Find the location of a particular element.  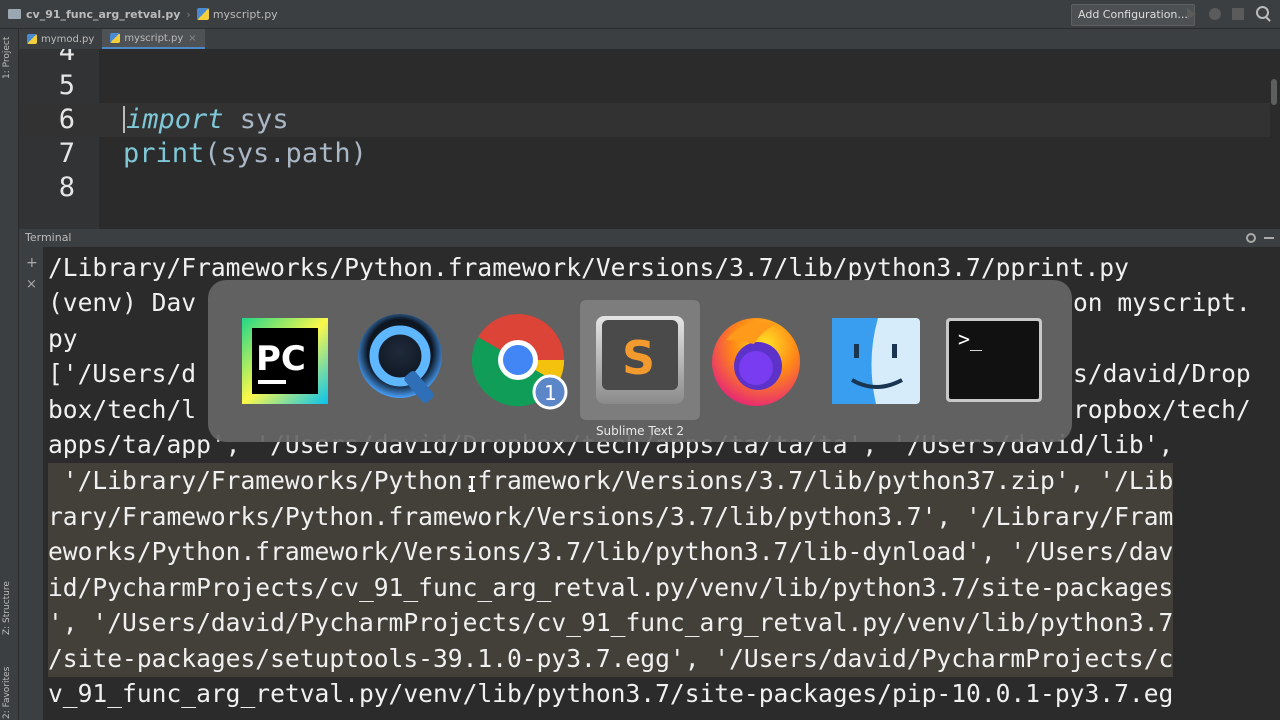

code-line: 4 is located at coordinates (644, 59).